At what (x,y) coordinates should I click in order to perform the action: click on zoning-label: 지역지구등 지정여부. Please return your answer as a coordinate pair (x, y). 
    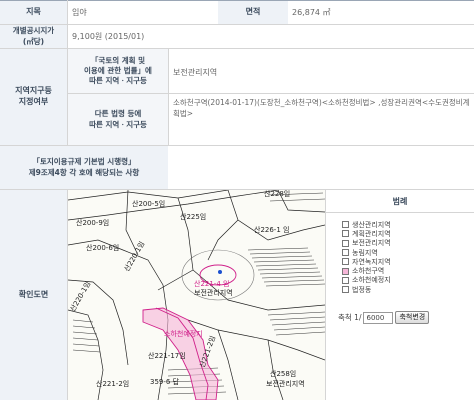
    Looking at the image, I should click on (33, 97).